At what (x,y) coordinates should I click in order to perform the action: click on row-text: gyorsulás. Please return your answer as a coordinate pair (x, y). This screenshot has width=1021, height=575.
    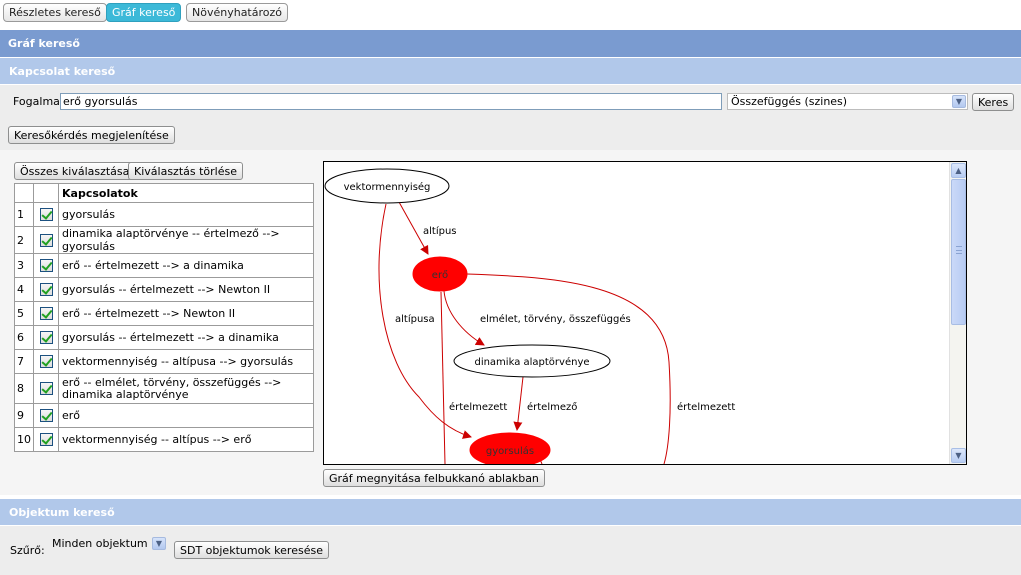
    Looking at the image, I should click on (186, 214).